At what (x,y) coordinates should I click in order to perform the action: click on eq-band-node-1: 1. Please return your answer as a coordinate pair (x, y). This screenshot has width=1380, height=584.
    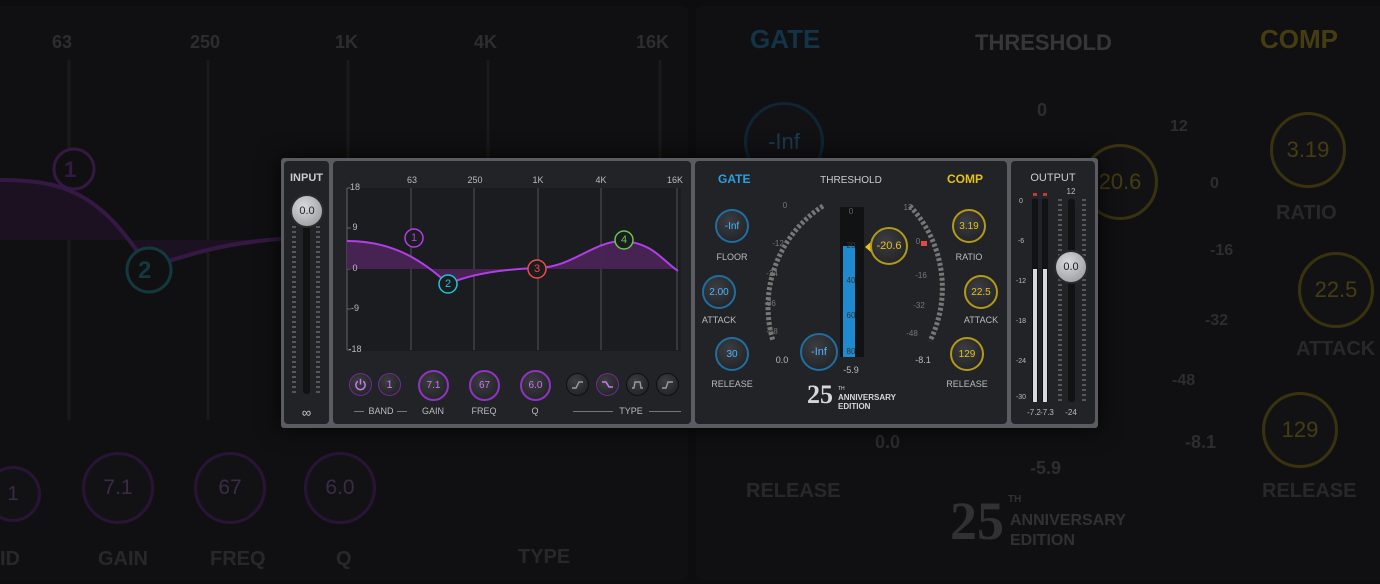
    Looking at the image, I should click on (414, 238).